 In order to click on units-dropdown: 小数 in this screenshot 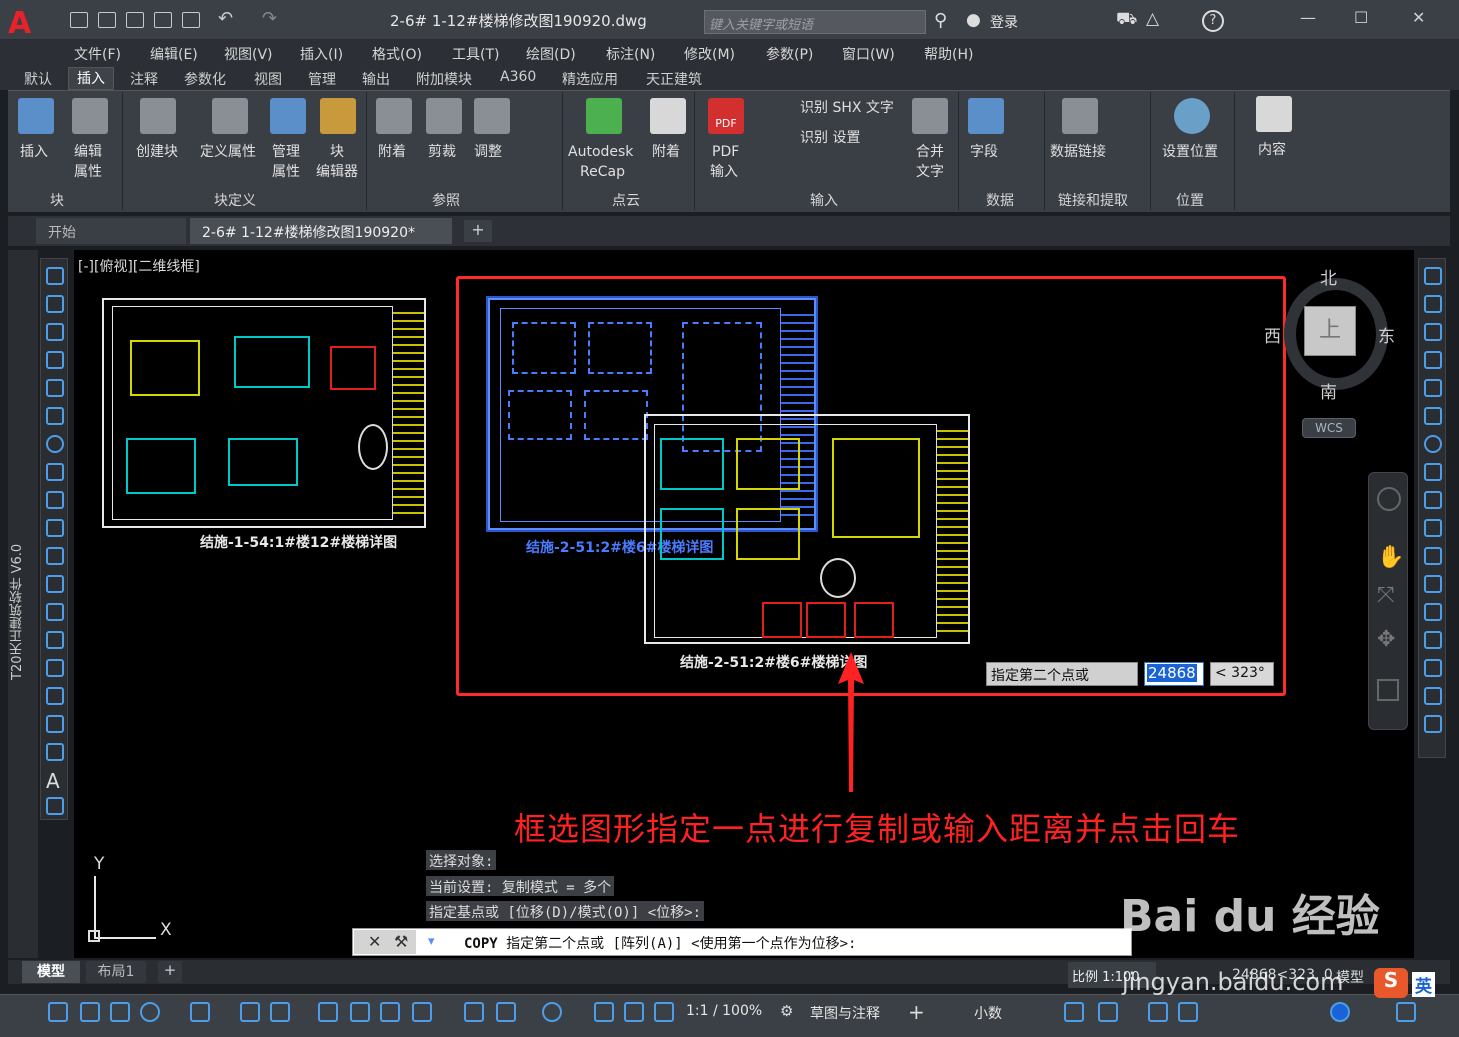, I will do `click(988, 1013)`.